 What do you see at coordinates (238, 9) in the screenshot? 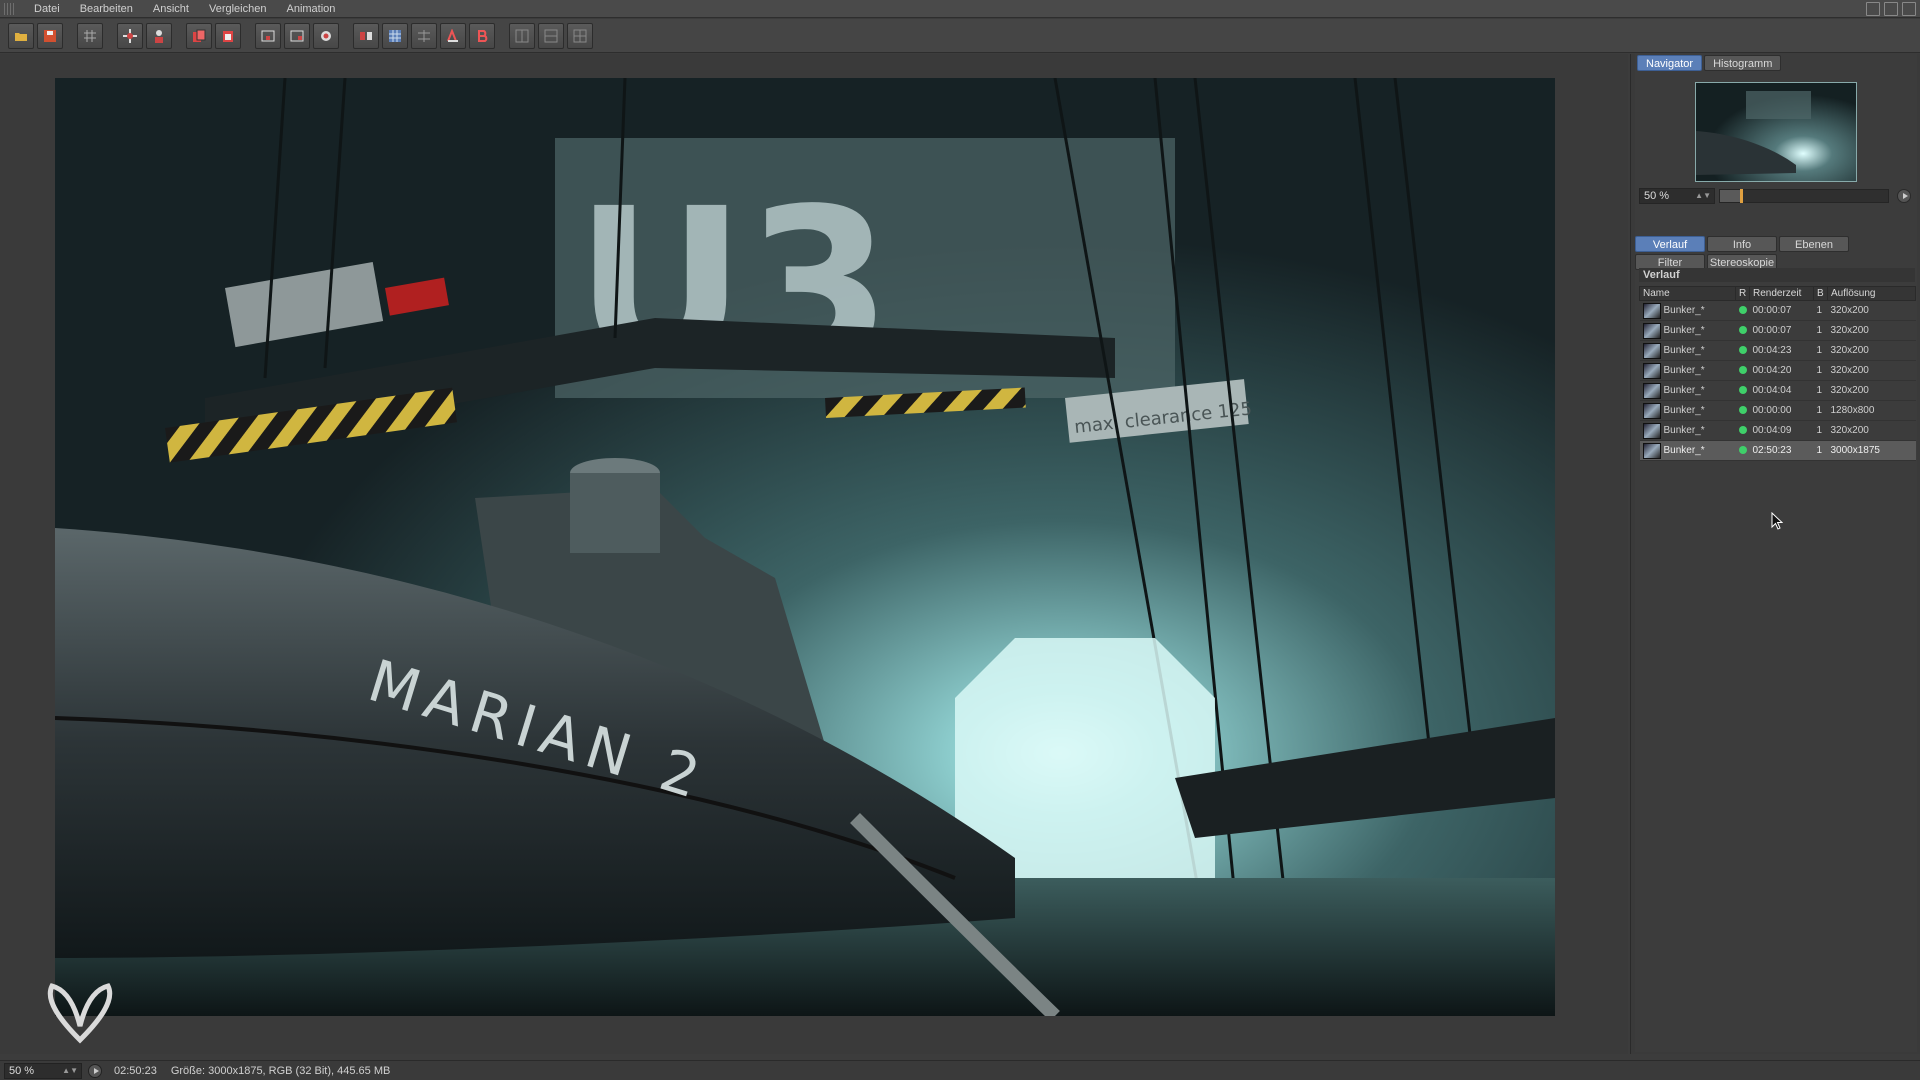
I see `menu-vergleichen: Vergleichen` at bounding box center [238, 9].